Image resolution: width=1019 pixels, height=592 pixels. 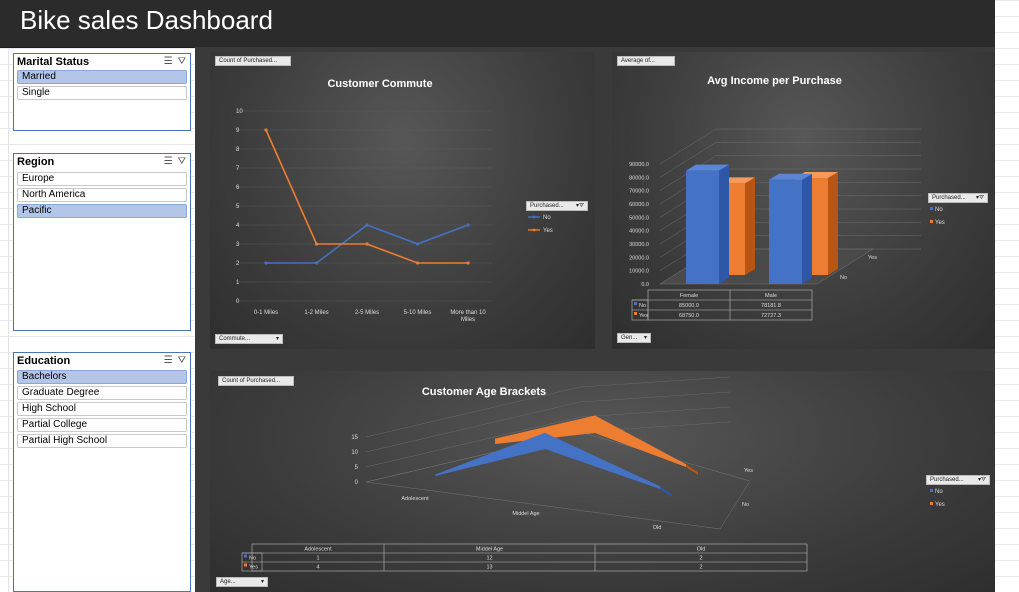 What do you see at coordinates (639, 205) in the screenshot?
I see `y-tick-label: 60000.0` at bounding box center [639, 205].